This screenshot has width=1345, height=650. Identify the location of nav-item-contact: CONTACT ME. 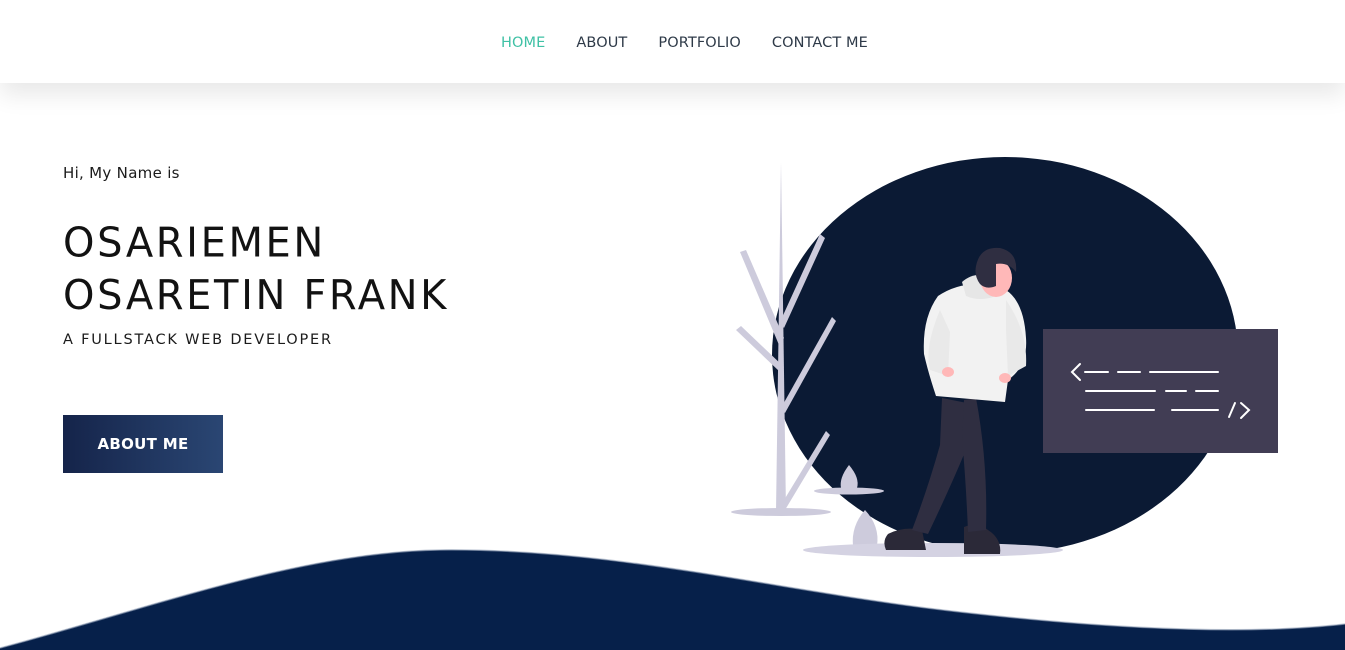
(835, 41).